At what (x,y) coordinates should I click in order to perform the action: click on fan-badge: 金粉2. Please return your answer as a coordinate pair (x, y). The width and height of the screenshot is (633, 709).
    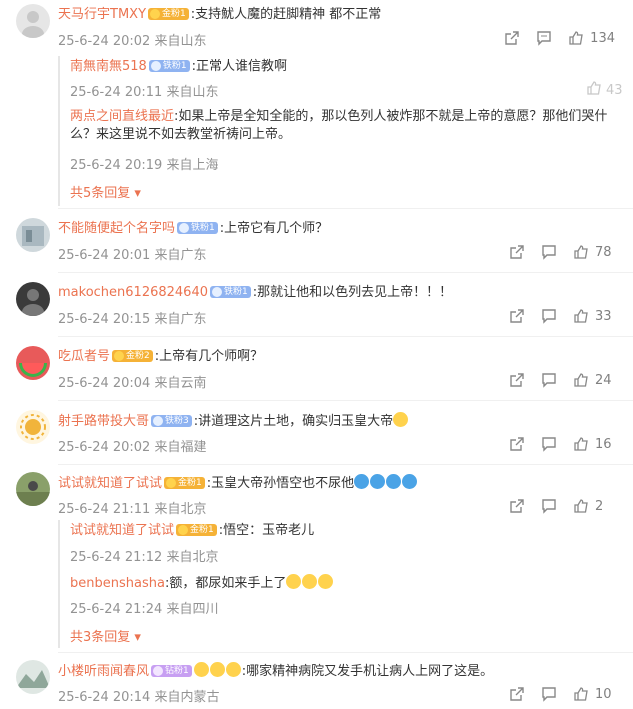
    Looking at the image, I should click on (132, 356).